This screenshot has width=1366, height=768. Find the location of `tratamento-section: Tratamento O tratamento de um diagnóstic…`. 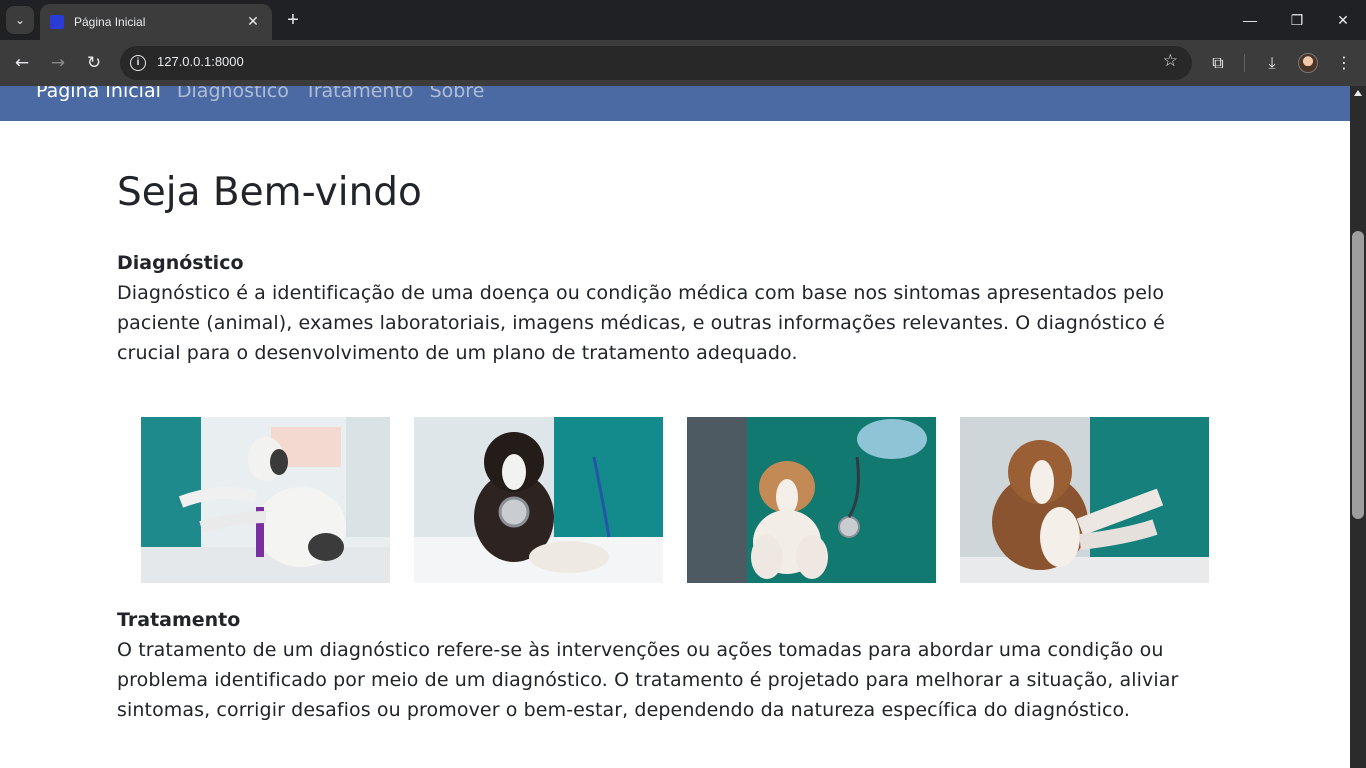

tratamento-section: Tratamento O tratamento de um diagnóstic… is located at coordinates (667, 665).